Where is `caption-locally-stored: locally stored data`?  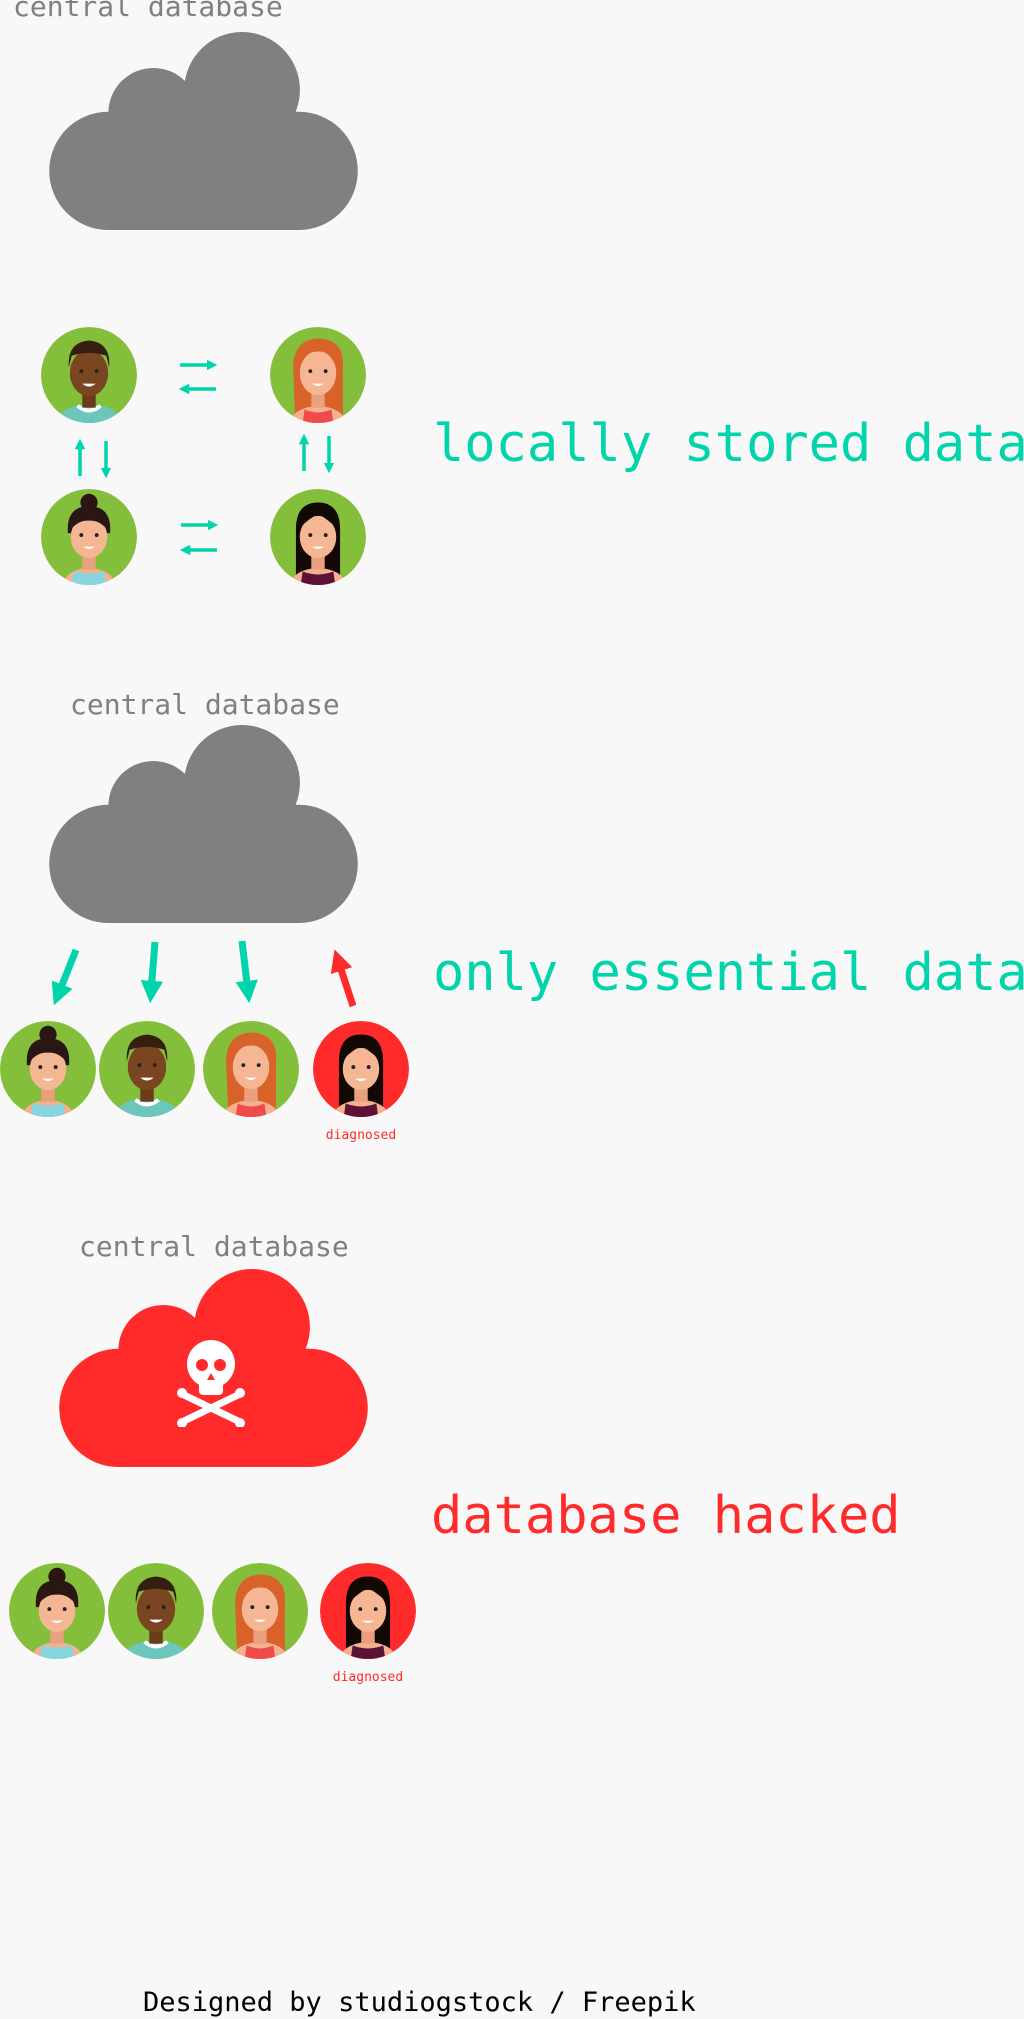
caption-locally-stored: locally stored data is located at coordinates (728, 444).